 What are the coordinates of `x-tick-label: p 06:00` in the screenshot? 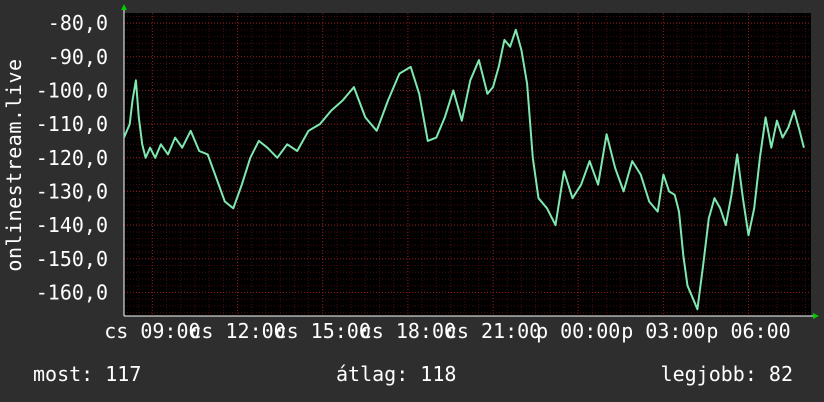 It's located at (748, 331).